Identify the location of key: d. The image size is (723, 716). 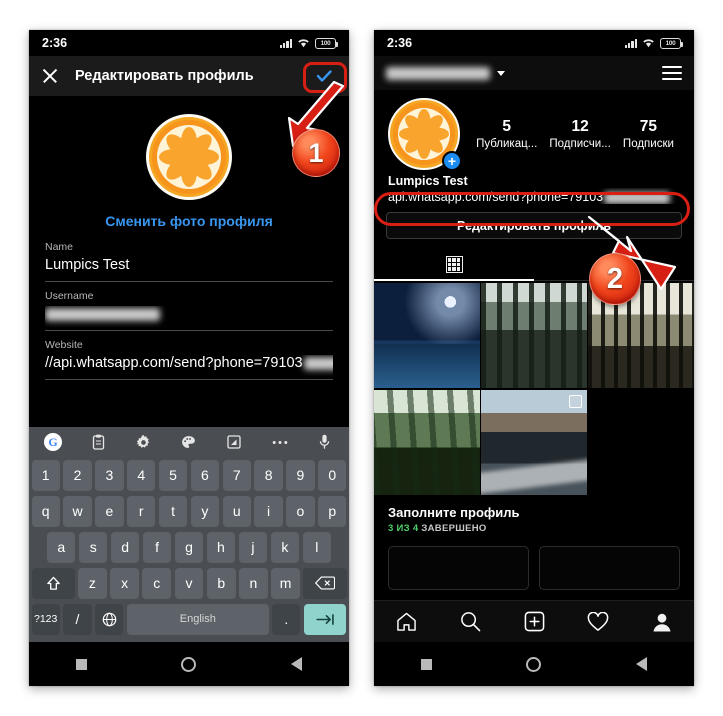
(125, 547).